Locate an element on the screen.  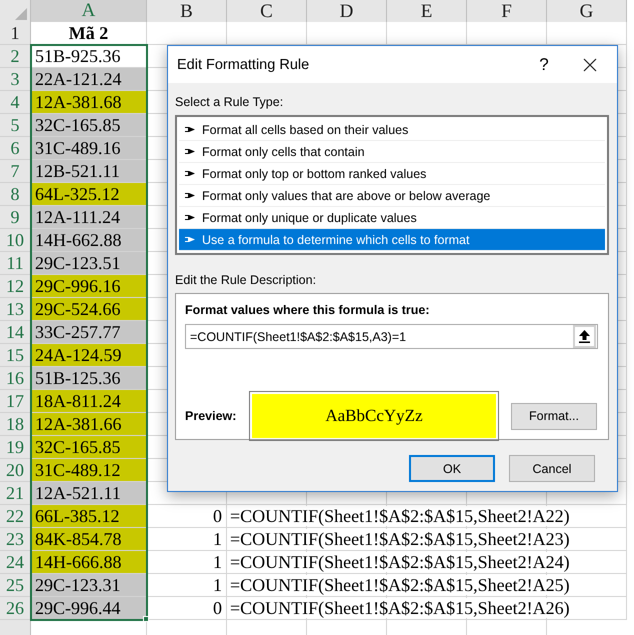
dialog-button: Cancel is located at coordinates (552, 468).